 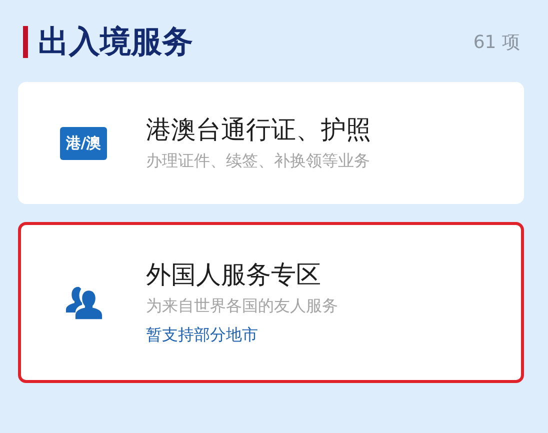 I want to click on service-description: 为来自世界各国的友人服务, so click(x=242, y=306).